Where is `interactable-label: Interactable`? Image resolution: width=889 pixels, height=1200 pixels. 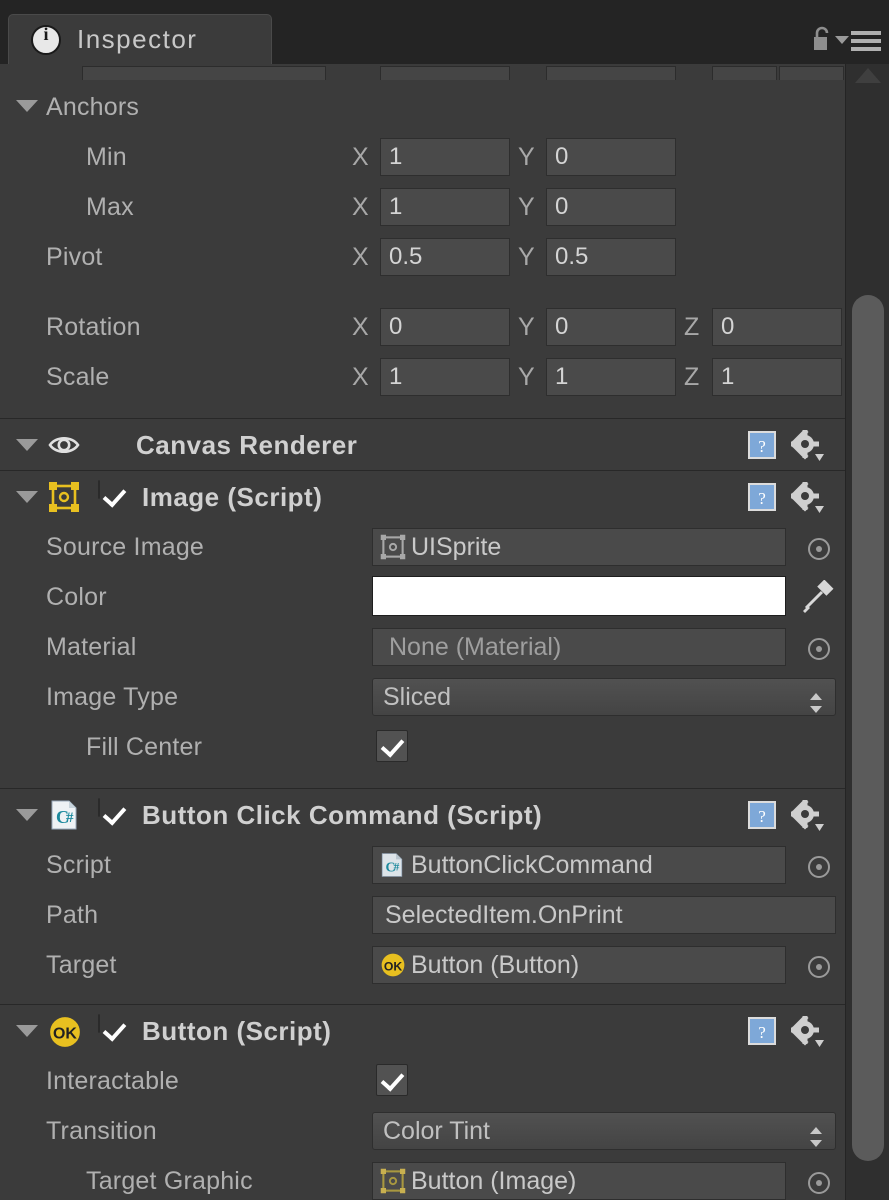
interactable-label: Interactable is located at coordinates (113, 1081).